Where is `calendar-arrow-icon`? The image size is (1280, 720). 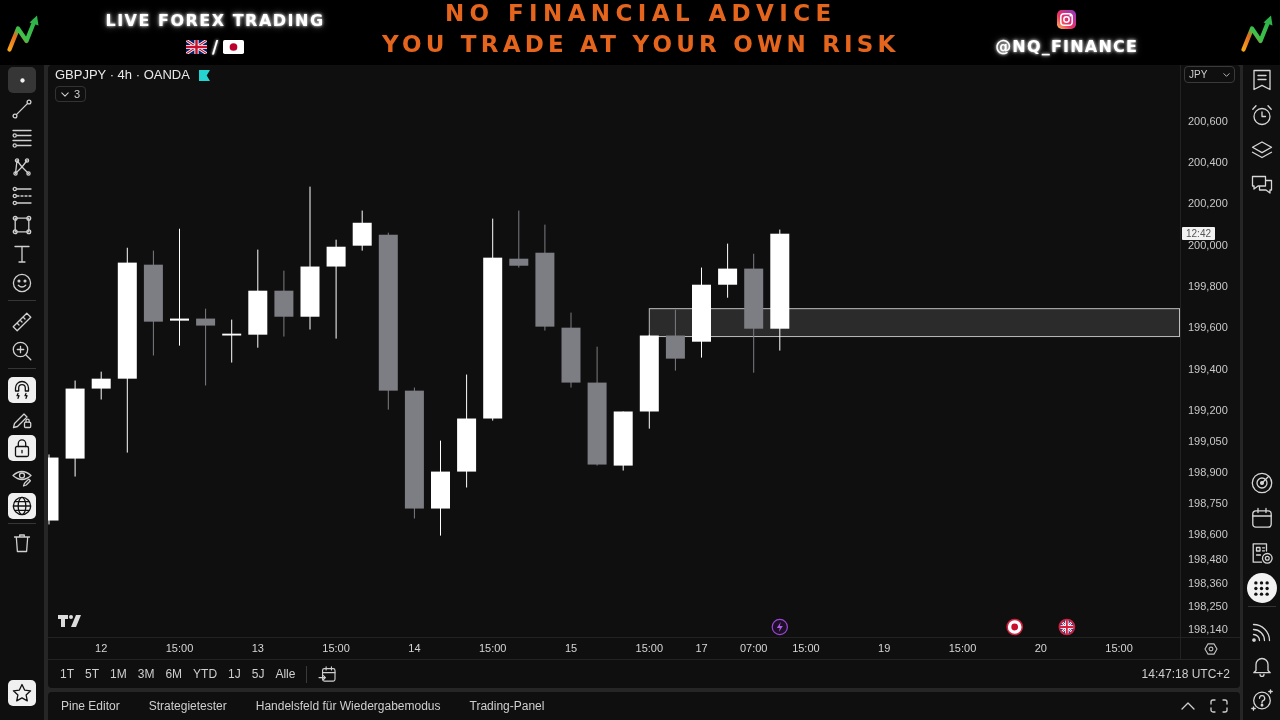
calendar-arrow-icon is located at coordinates (327, 674).